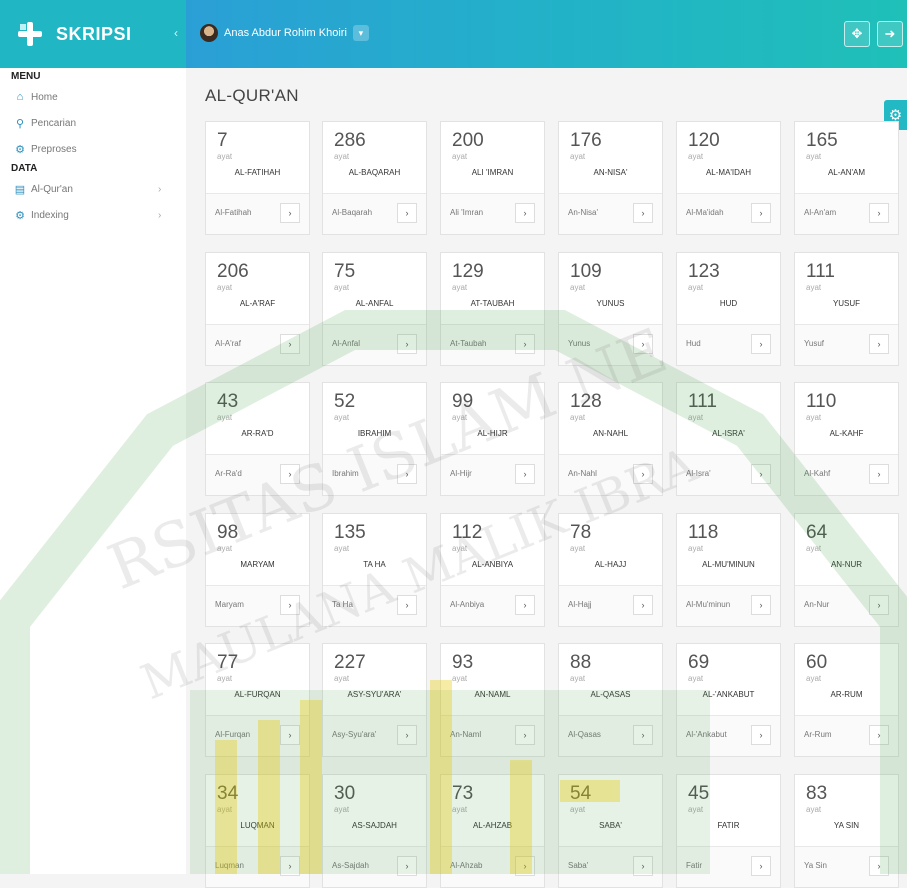 The width and height of the screenshot is (907, 888). Describe the element at coordinates (728, 433) in the screenshot. I see `surah-name: AL-ISRA'` at that location.